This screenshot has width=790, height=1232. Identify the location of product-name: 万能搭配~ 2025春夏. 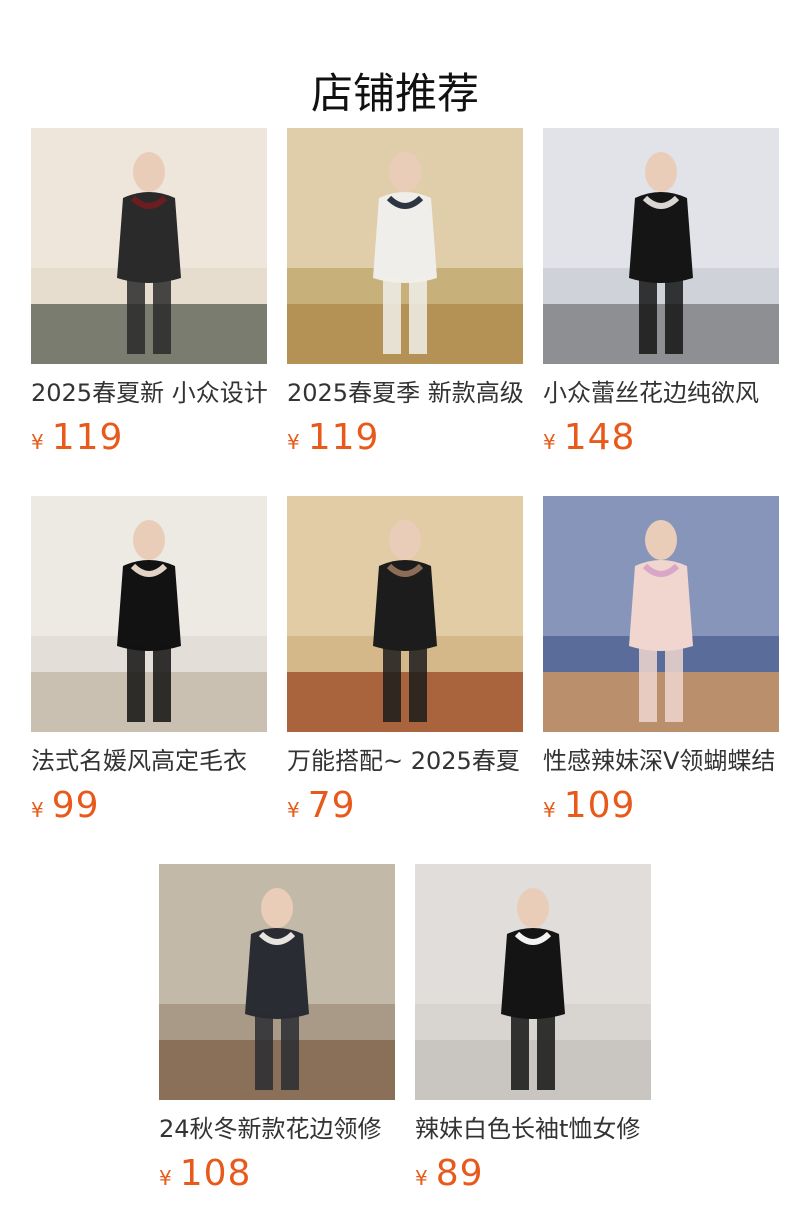
(405, 761).